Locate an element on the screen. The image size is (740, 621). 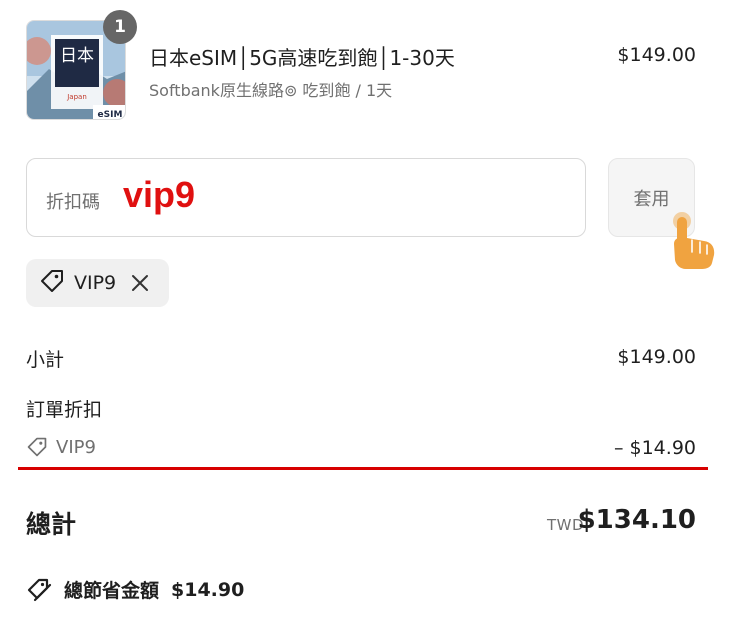
product-image-place: Japan is located at coordinates (76, 97).